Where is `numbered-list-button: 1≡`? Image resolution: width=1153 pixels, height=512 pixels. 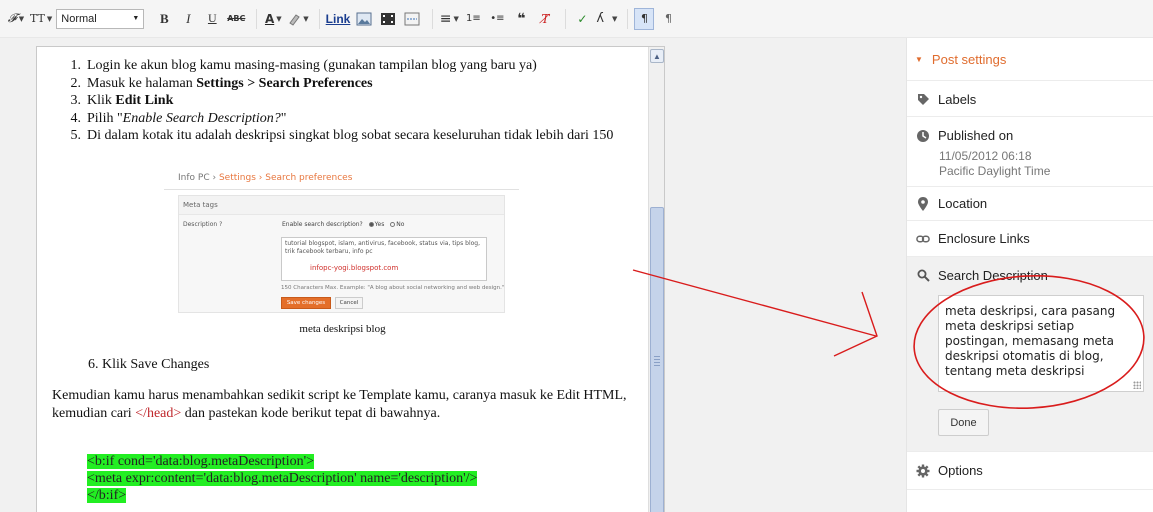
numbered-list-button: 1≡ is located at coordinates (473, 19).